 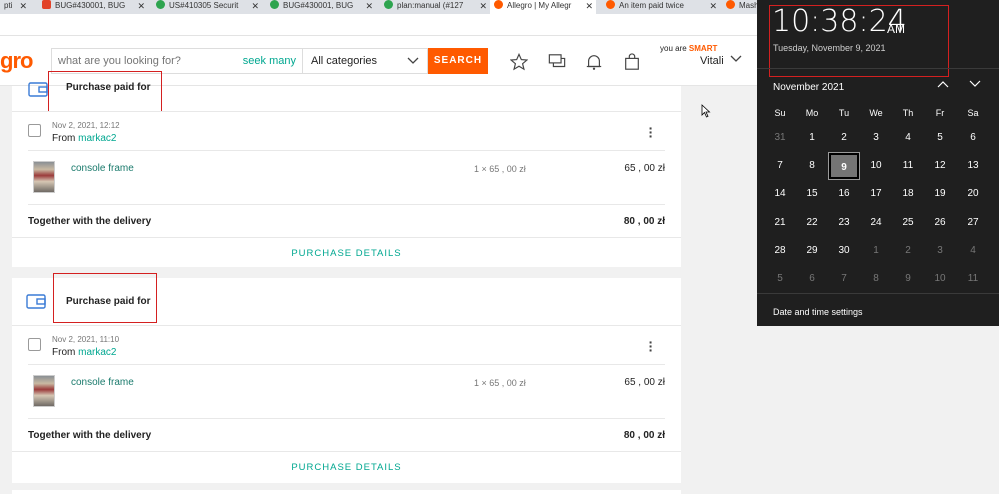 What do you see at coordinates (943, 85) in the screenshot?
I see `previous-month-icon` at bounding box center [943, 85].